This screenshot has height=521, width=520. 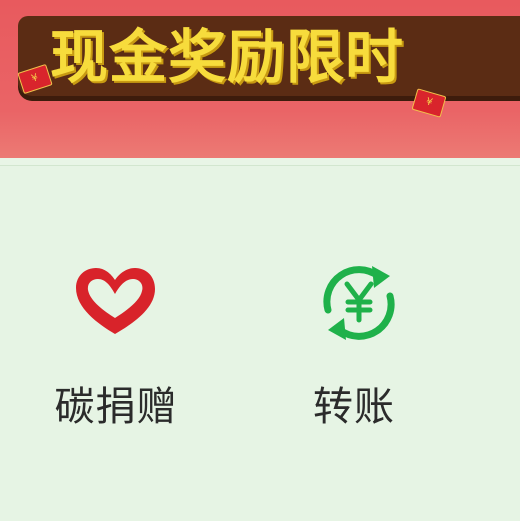 What do you see at coordinates (354, 407) in the screenshot?
I see `transfer-label: 转账` at bounding box center [354, 407].